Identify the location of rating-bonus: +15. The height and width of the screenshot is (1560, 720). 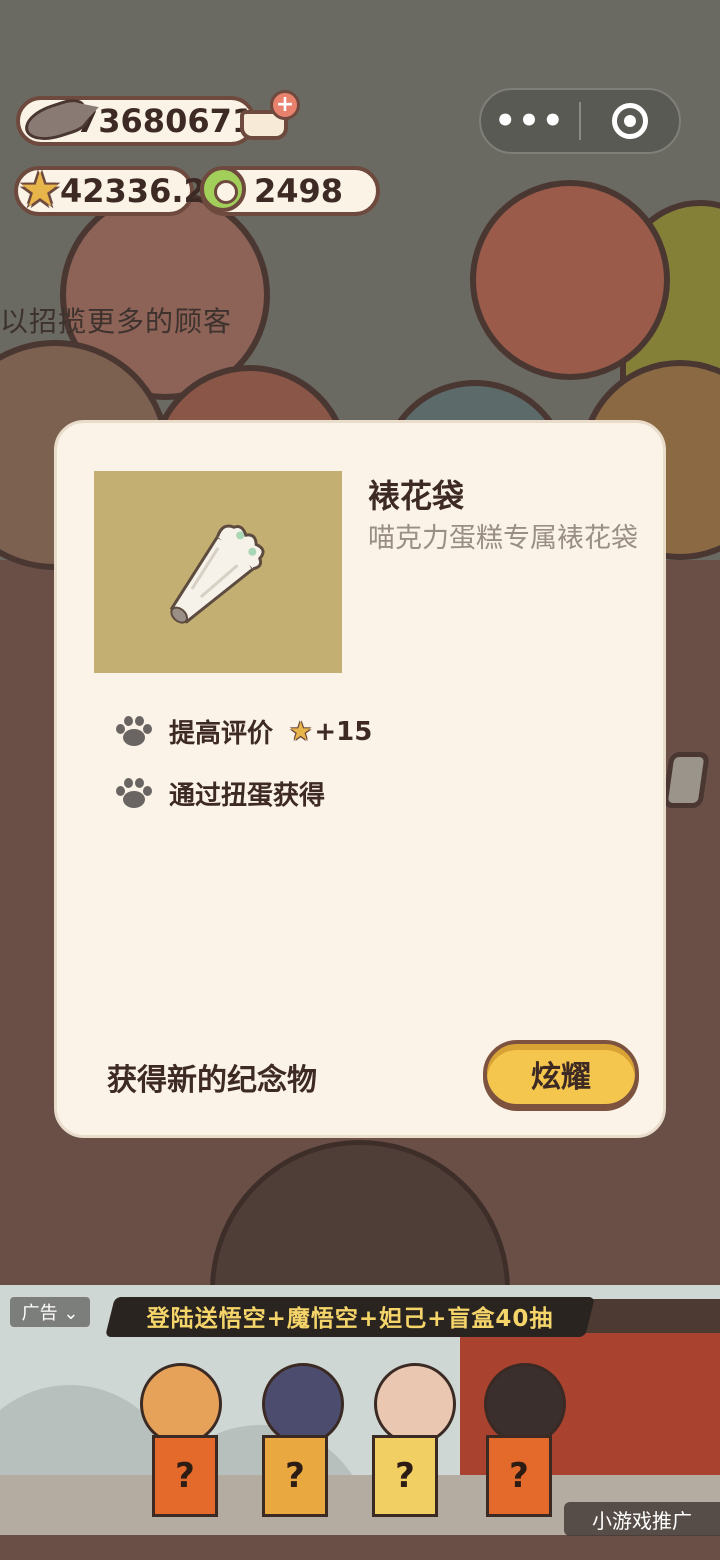
(343, 731).